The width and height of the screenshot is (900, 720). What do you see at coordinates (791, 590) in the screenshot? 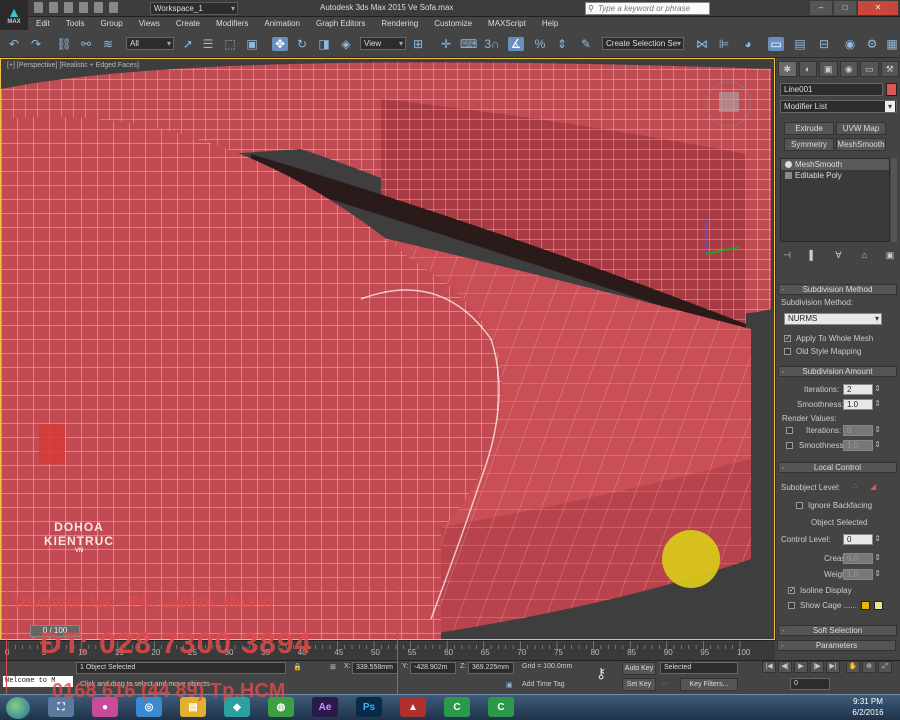
I see `isoline-display-checkbox: ✓` at bounding box center [791, 590].